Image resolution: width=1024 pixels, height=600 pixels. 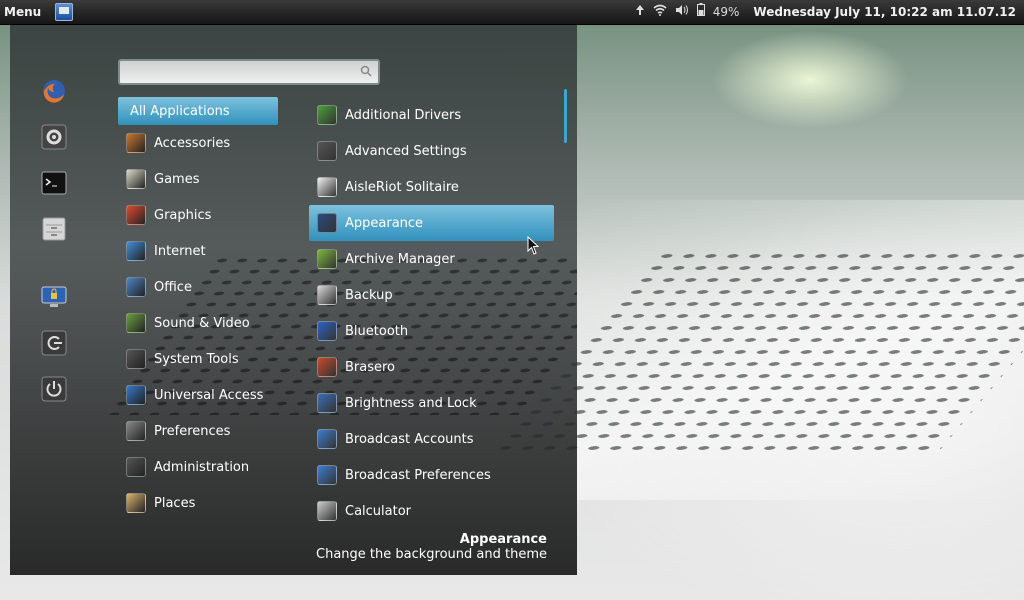 I want to click on category-system-tools: System Tools, so click(x=198, y=359).